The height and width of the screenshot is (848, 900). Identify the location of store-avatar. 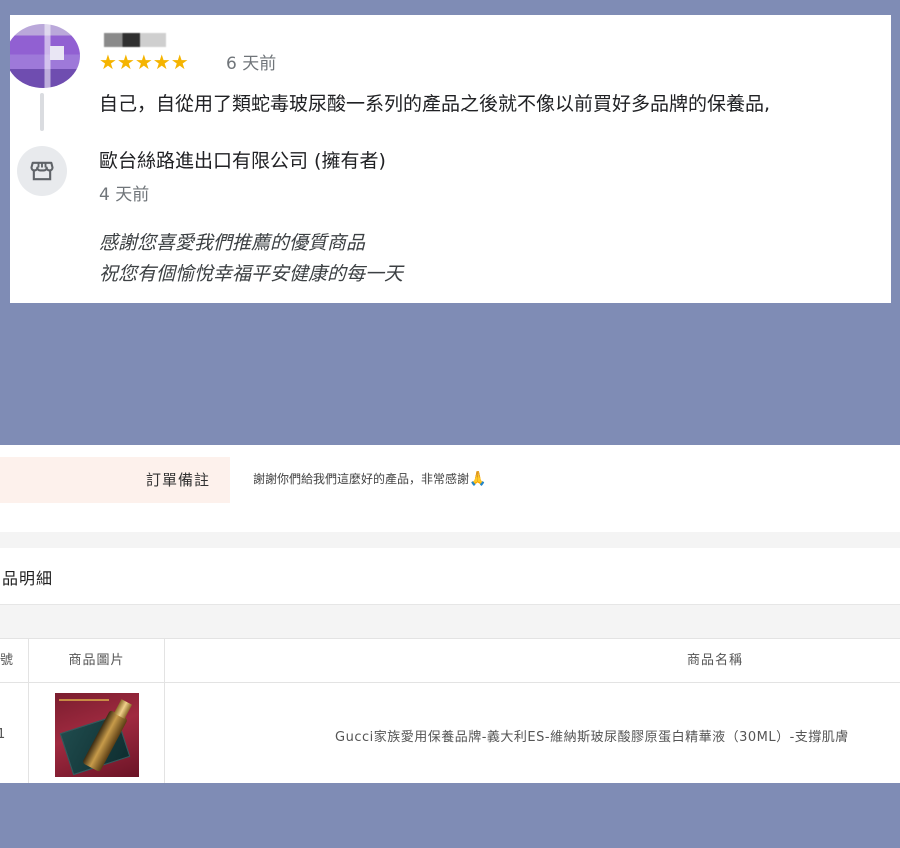
(42, 171).